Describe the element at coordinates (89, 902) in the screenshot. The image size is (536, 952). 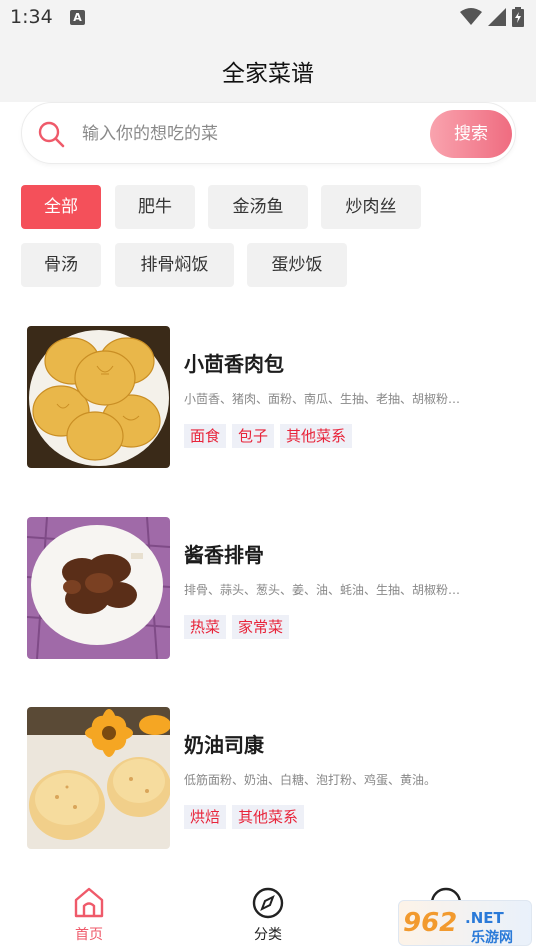
I see `home-icon` at that location.